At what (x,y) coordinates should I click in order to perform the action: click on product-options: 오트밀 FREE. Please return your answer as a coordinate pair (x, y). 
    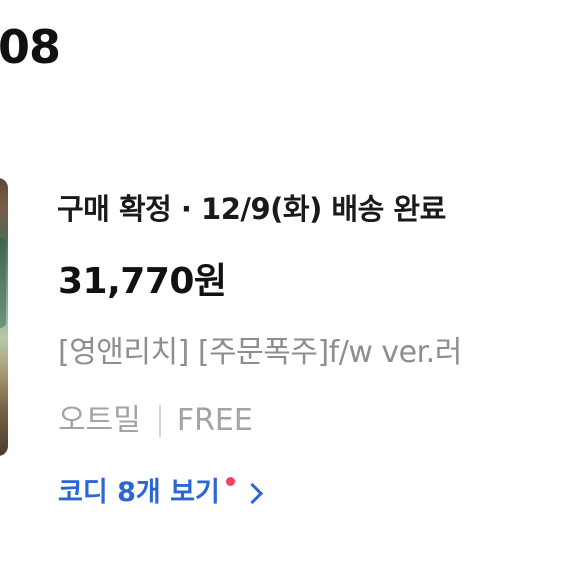
    Looking at the image, I should click on (155, 421).